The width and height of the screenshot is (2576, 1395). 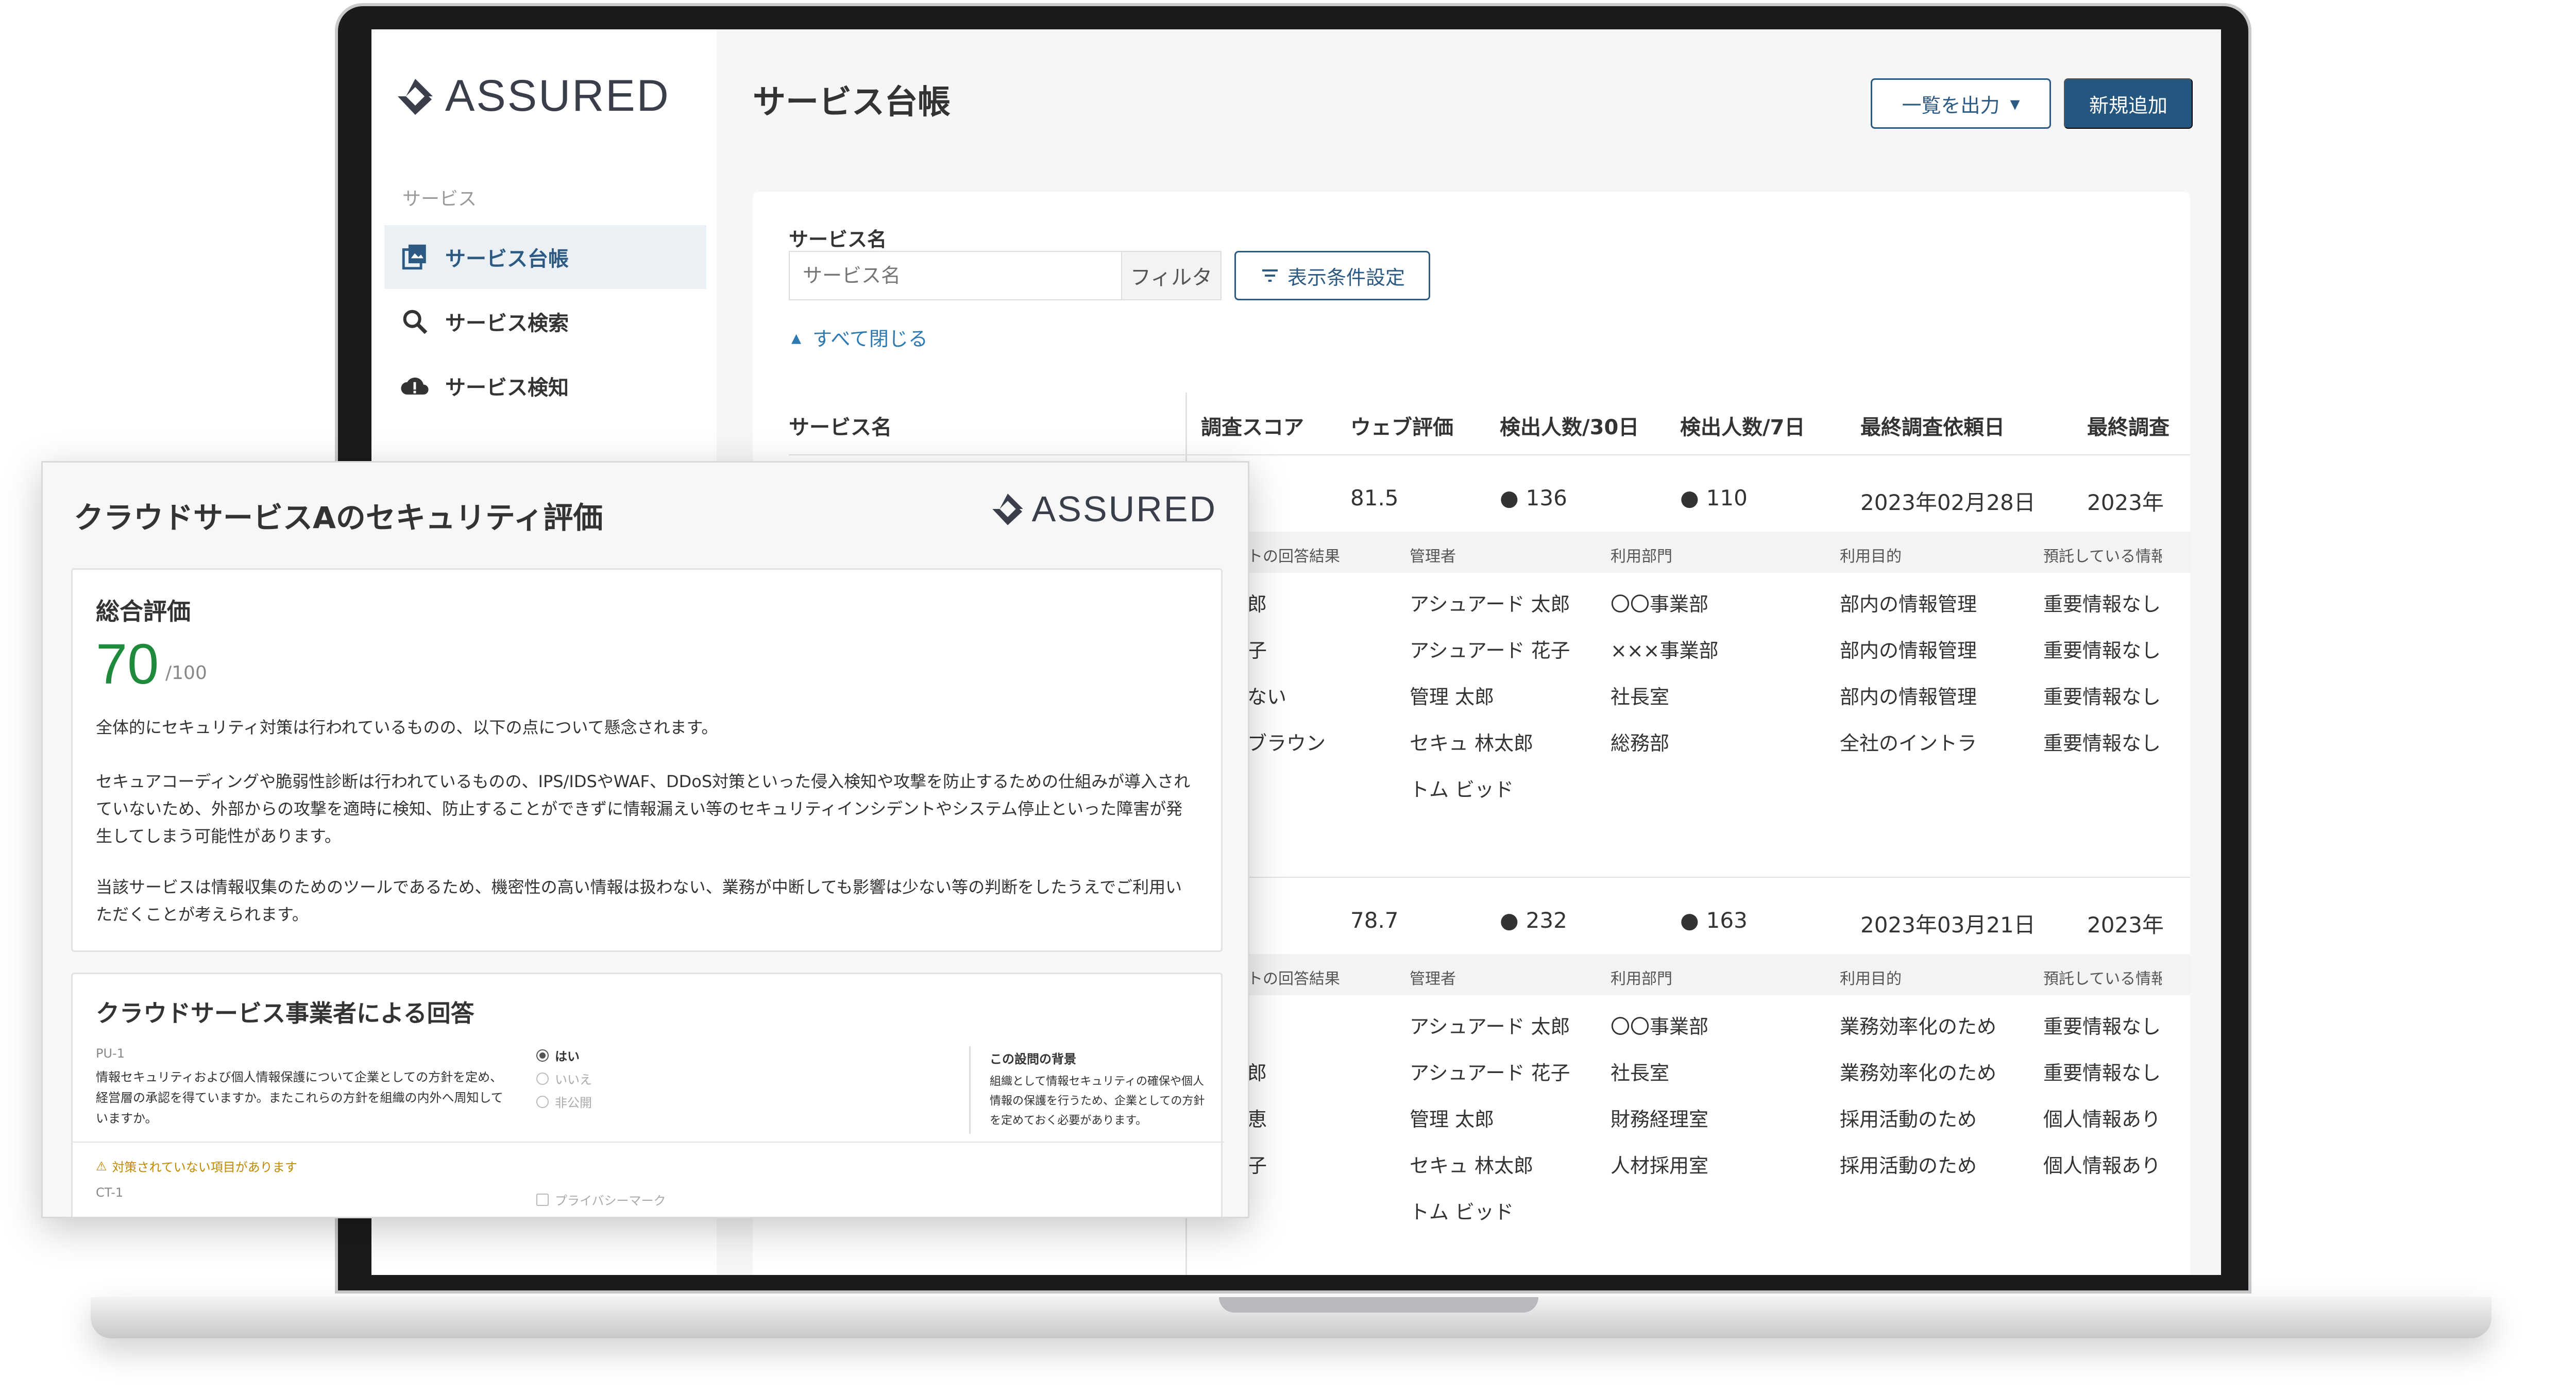 I want to click on column-header-service-name: サービス名, so click(x=840, y=425).